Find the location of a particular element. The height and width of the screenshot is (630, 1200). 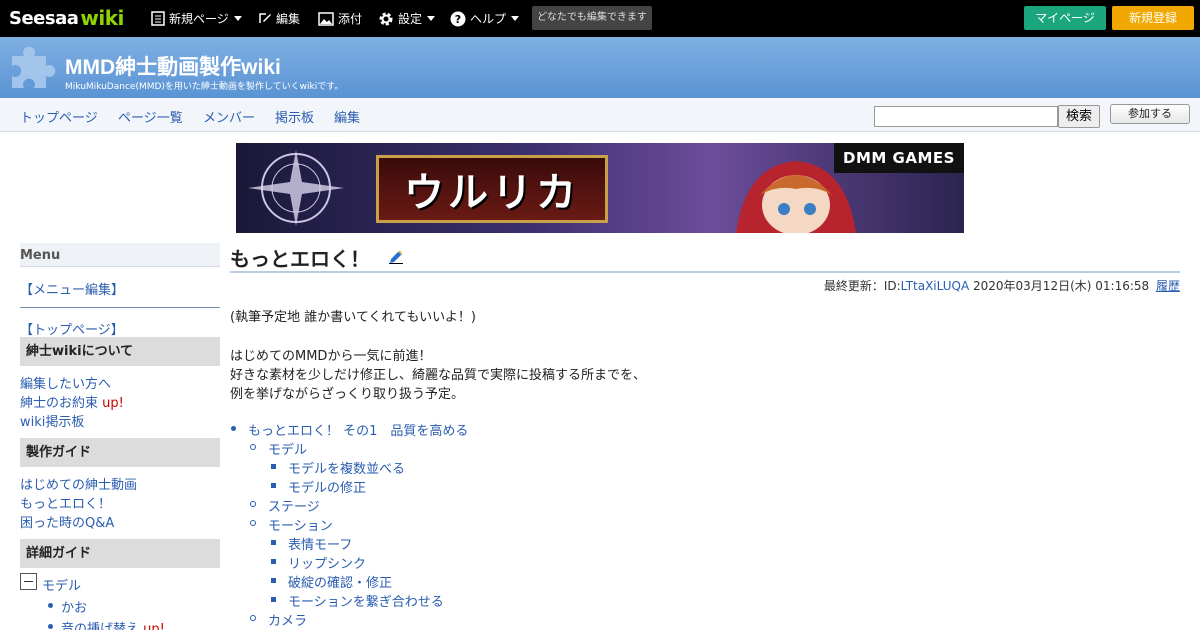

toc-motion: モーション is located at coordinates (300, 524).